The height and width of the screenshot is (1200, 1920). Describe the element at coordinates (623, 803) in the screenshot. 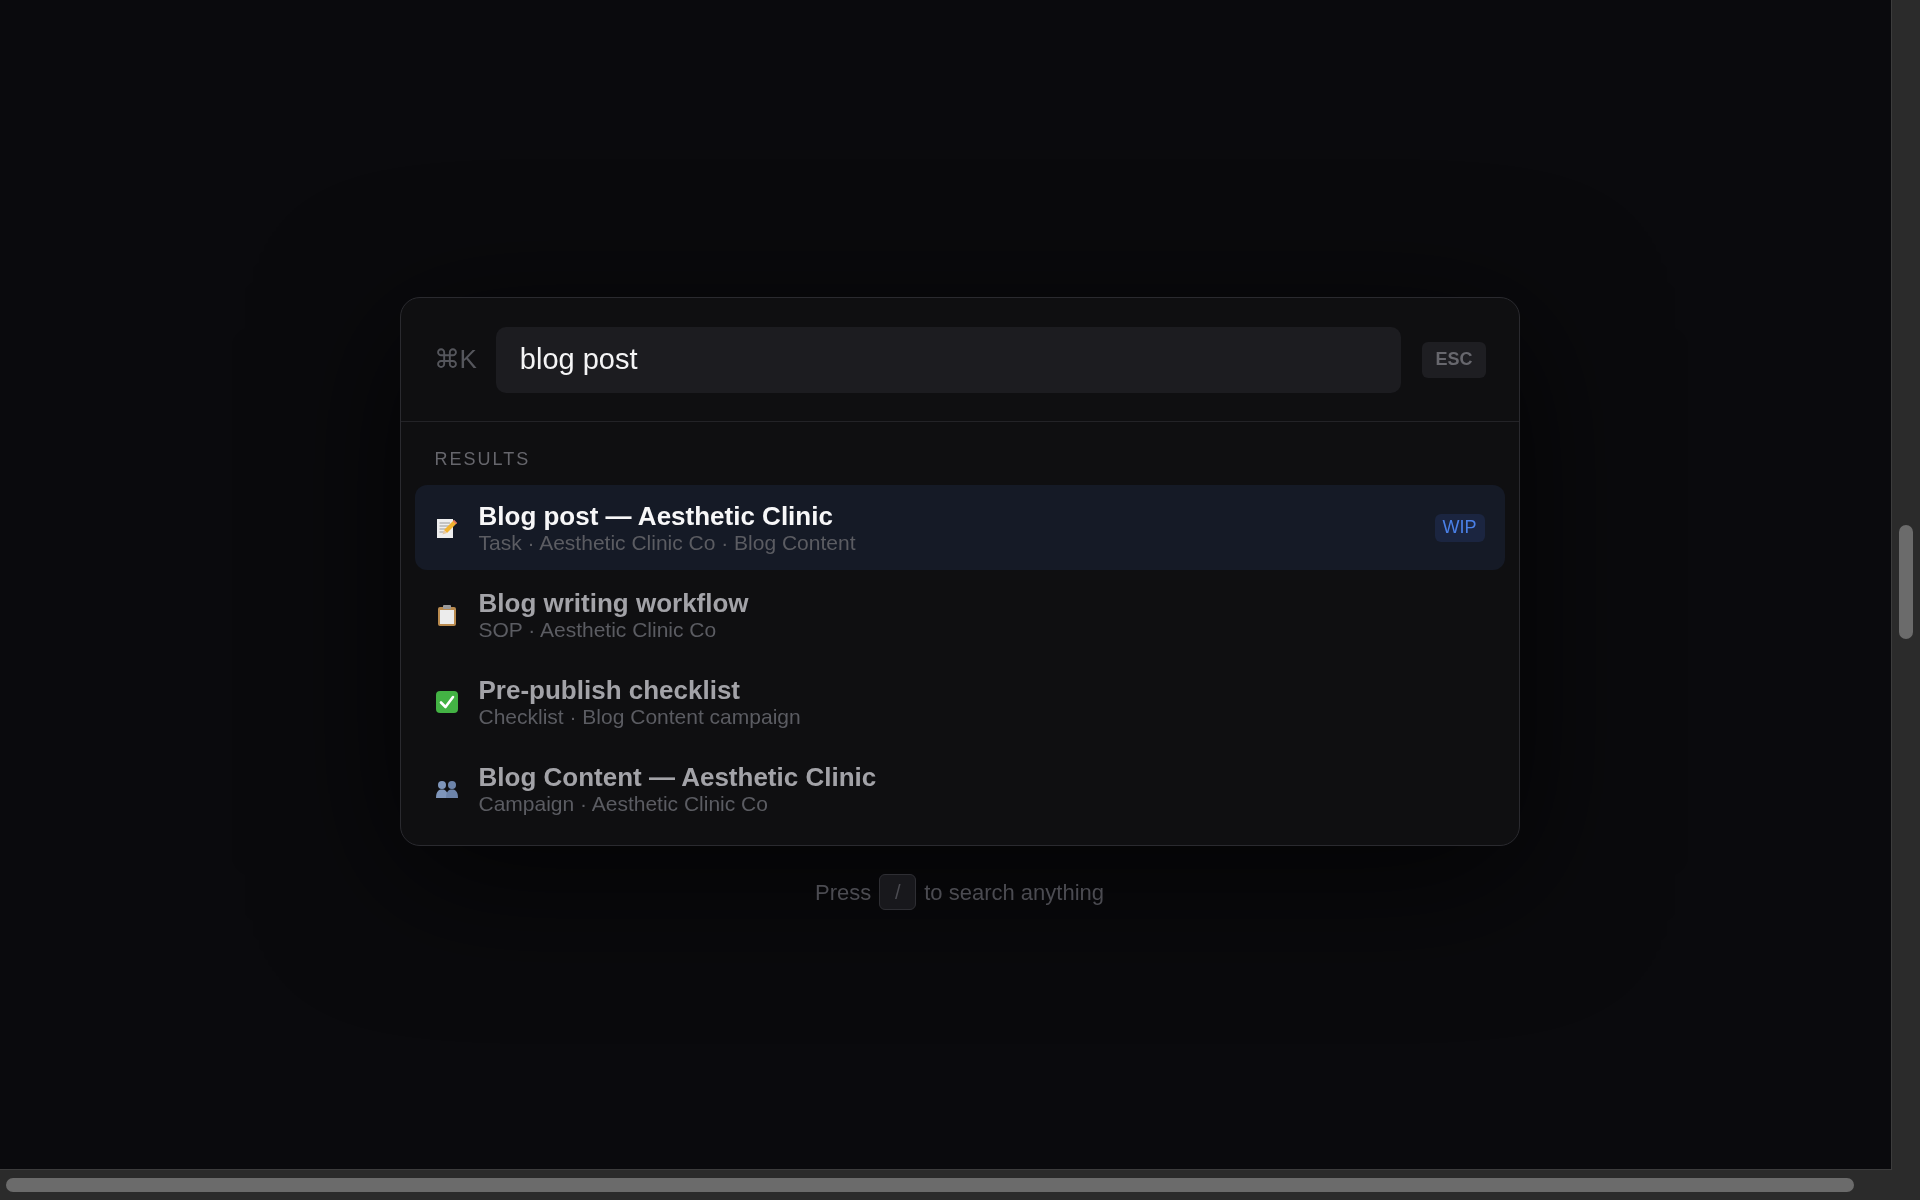

I see `result-subtitle: Campaign · Aesthetic Clinic Co` at that location.